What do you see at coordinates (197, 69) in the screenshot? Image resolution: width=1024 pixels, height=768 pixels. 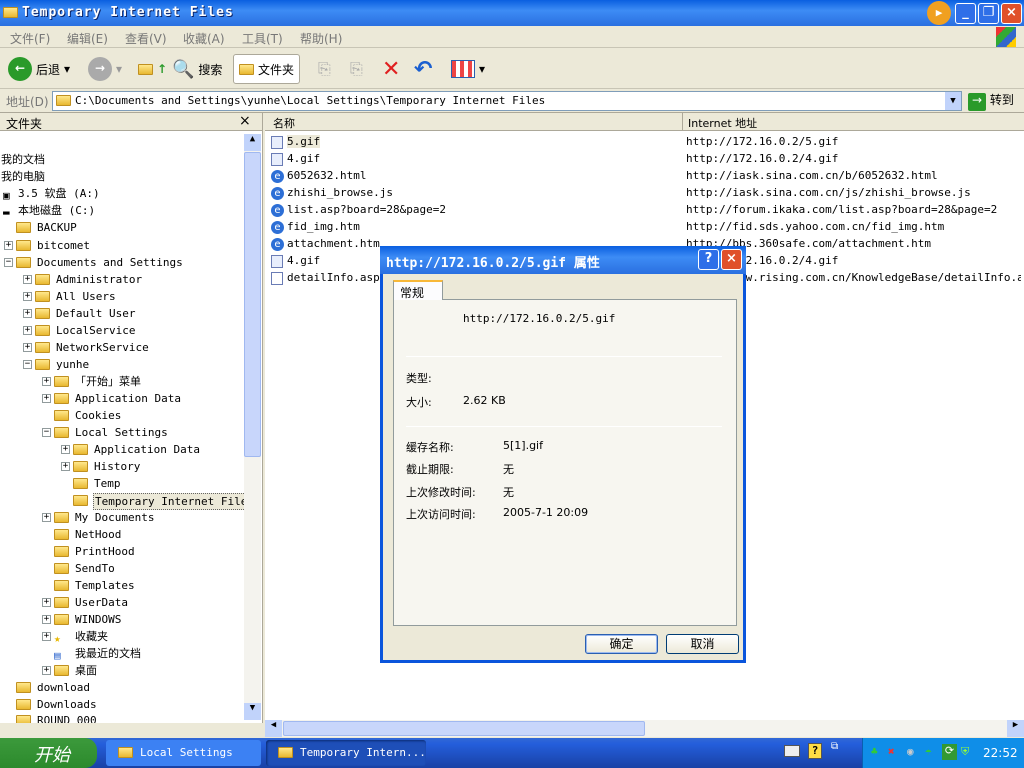 I see `search-button: 🔍 搜索` at bounding box center [197, 69].